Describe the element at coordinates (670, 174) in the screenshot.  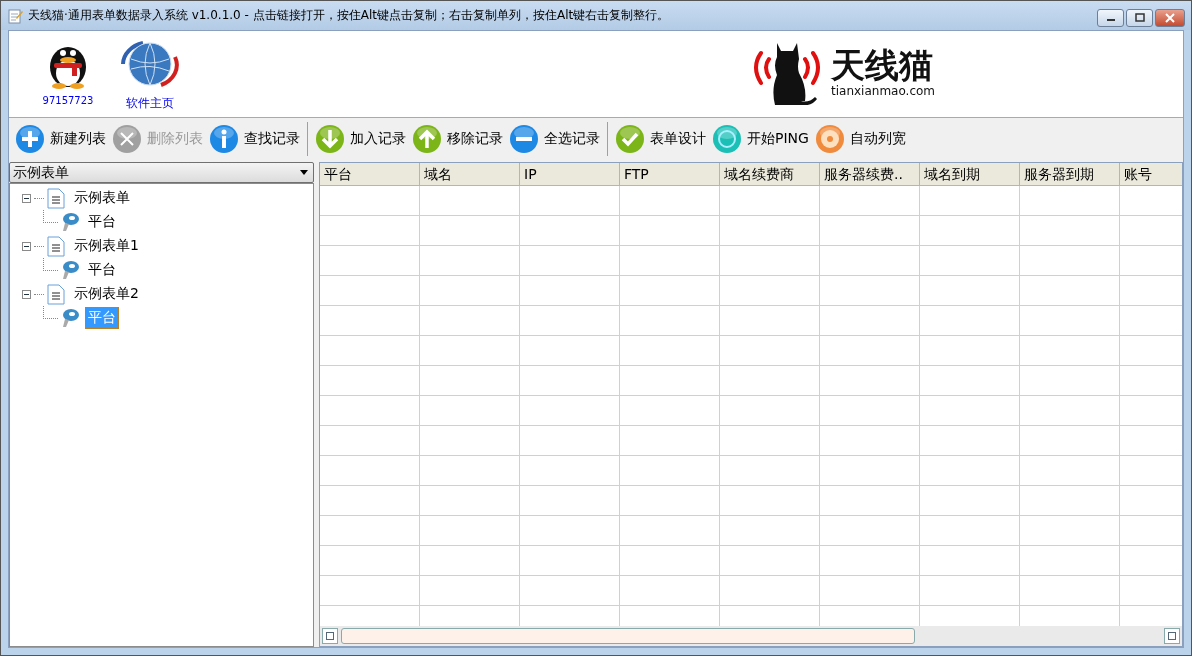
I see `column-header: FTP` at that location.